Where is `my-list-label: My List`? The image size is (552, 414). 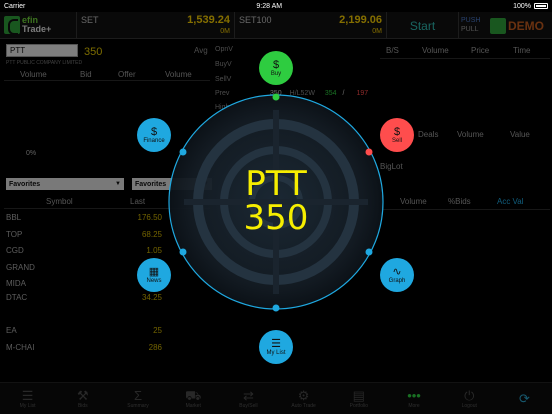
my-list-label: My List is located at coordinates (276, 353).